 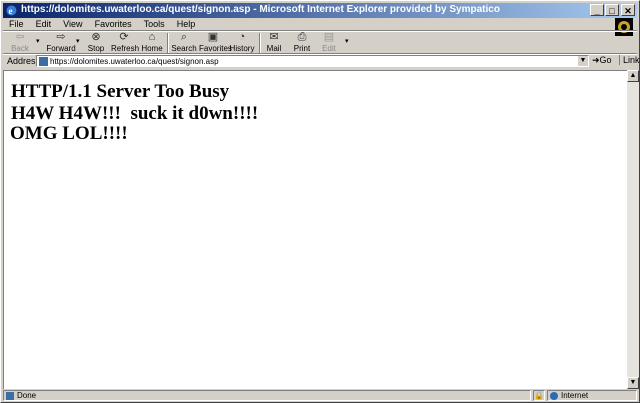 What do you see at coordinates (612, 10) in the screenshot?
I see `maximize-button: □` at bounding box center [612, 10].